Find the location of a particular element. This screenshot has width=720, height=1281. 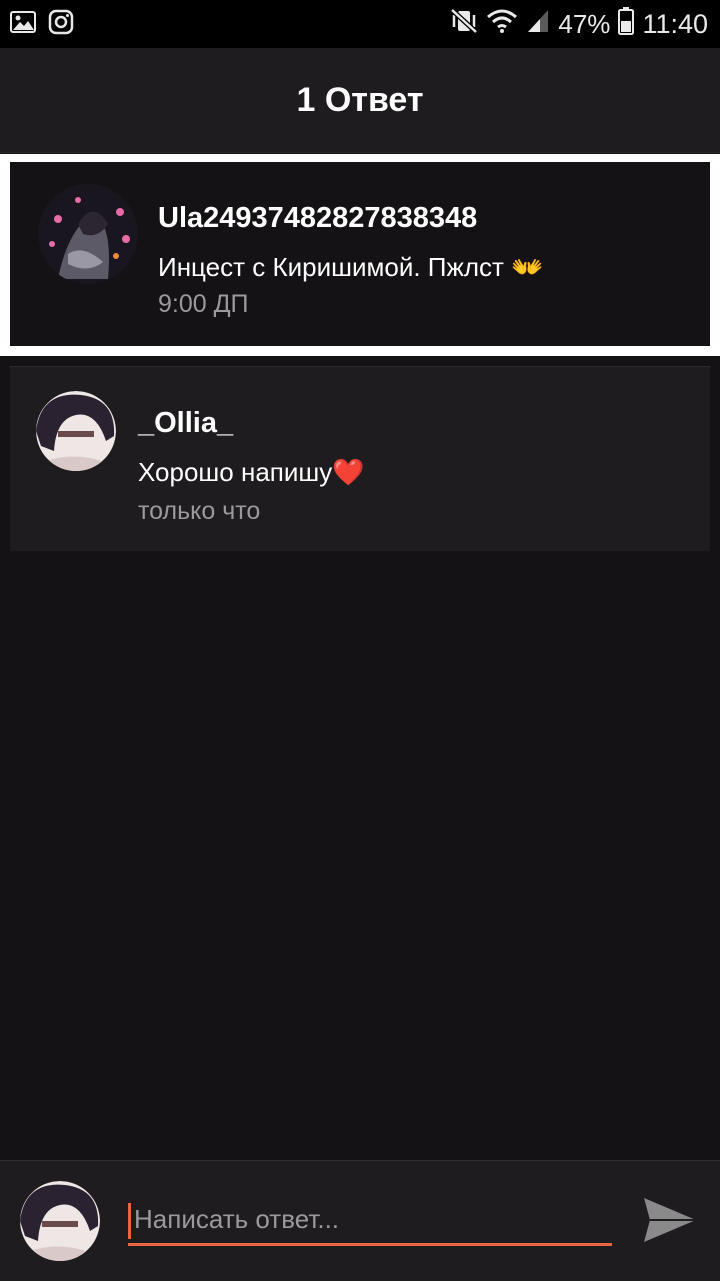

battery-percent: 47% is located at coordinates (584, 23).